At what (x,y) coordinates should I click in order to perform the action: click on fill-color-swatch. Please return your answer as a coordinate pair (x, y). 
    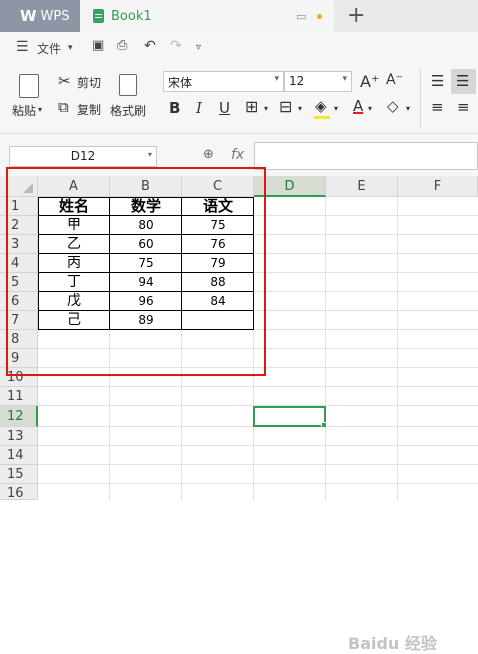
    Looking at the image, I should click on (322, 117).